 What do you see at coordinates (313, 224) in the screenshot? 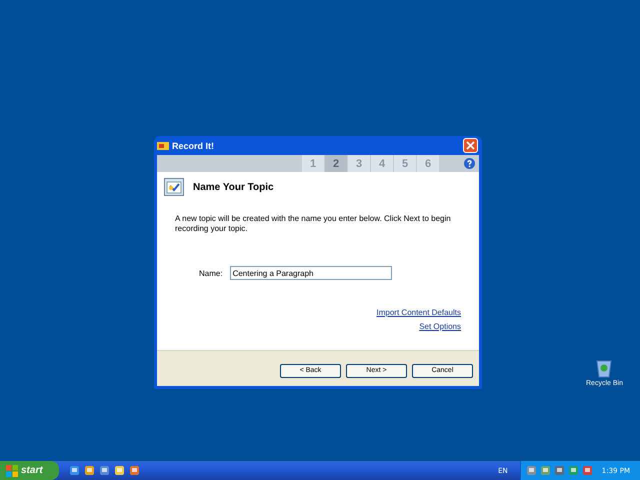
I see `description-text: A new topic will be created with the name you enter below. Click Next to begin recording your topic.` at bounding box center [313, 224].